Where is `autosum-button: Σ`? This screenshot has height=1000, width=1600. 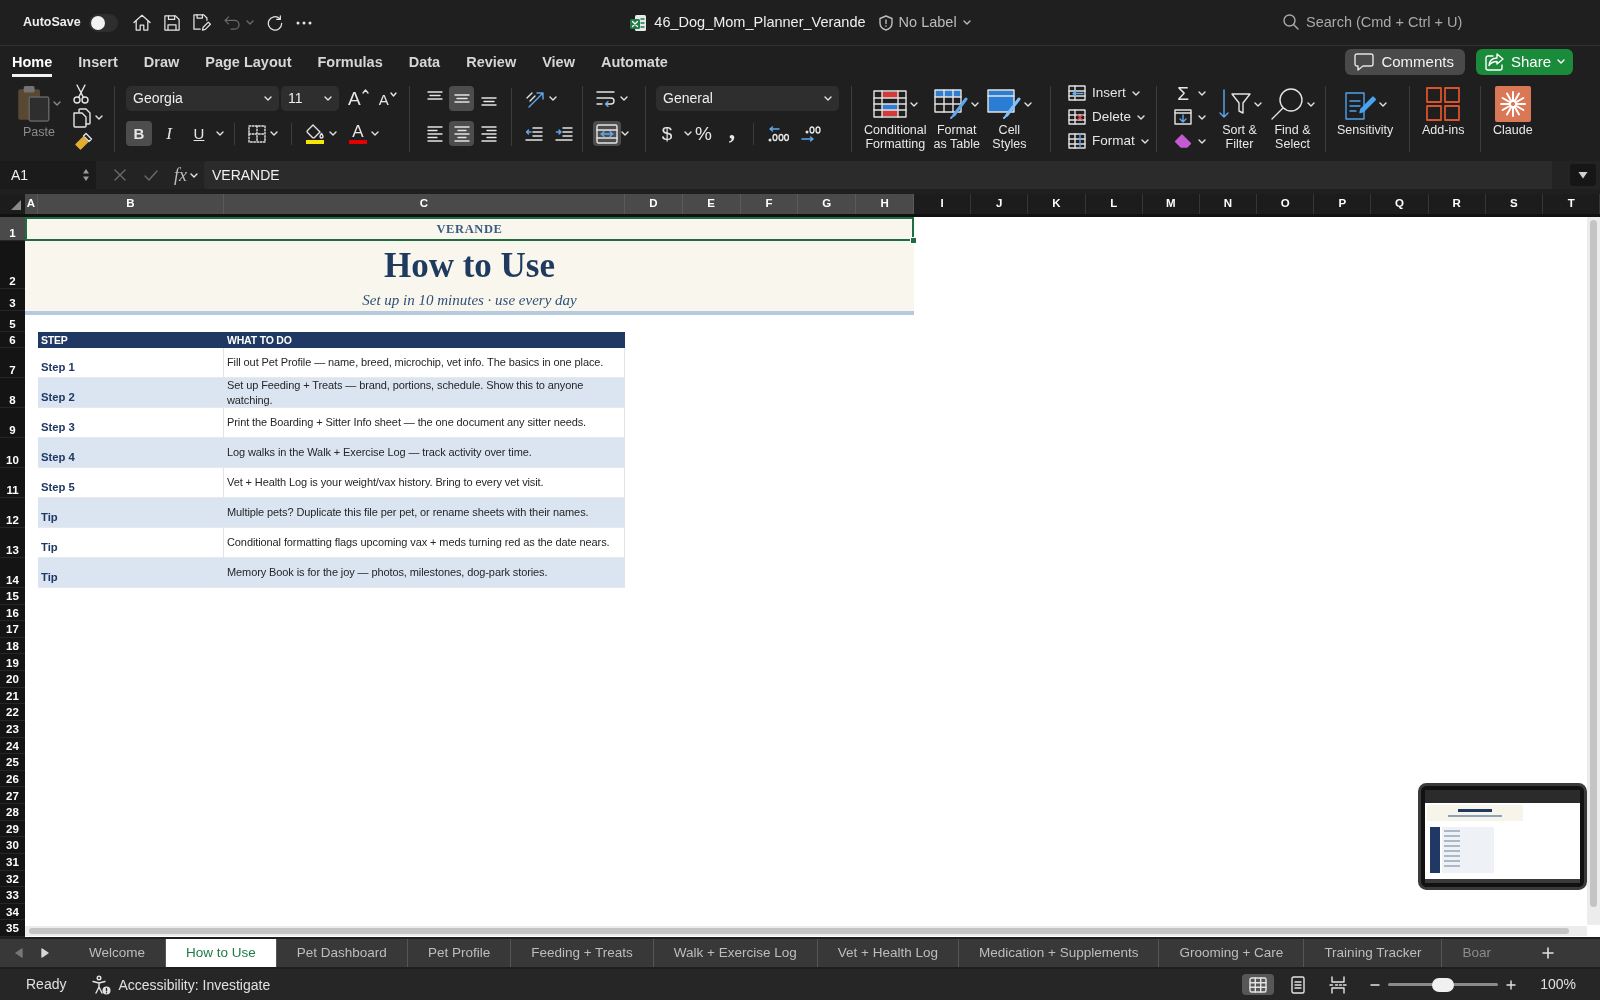 autosum-button: Σ is located at coordinates (1190, 93).